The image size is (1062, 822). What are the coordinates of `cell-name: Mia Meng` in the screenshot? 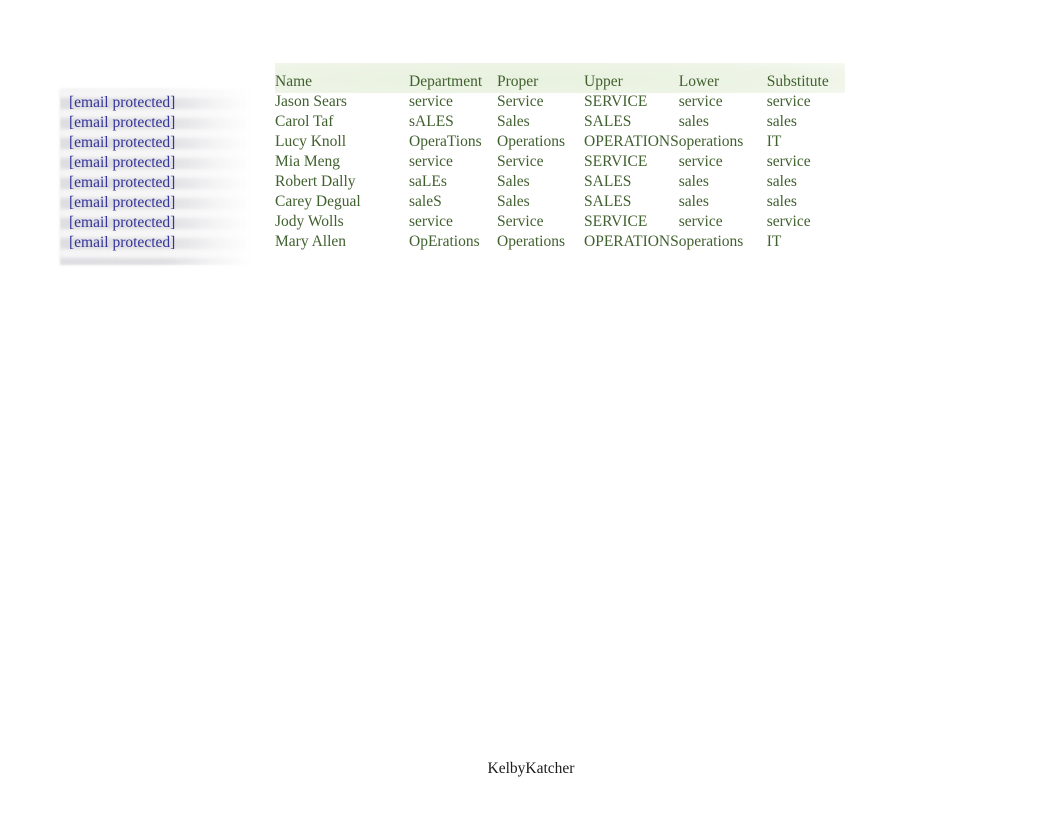 It's located at (308, 161).